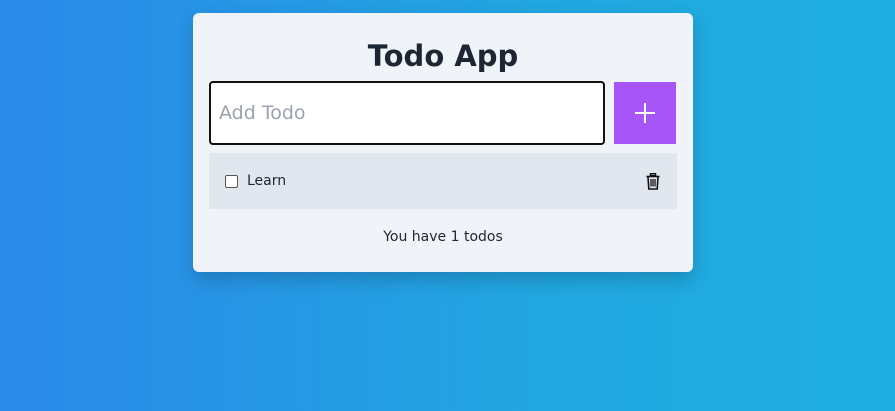 This screenshot has height=411, width=895. I want to click on plus-icon, so click(645, 113).